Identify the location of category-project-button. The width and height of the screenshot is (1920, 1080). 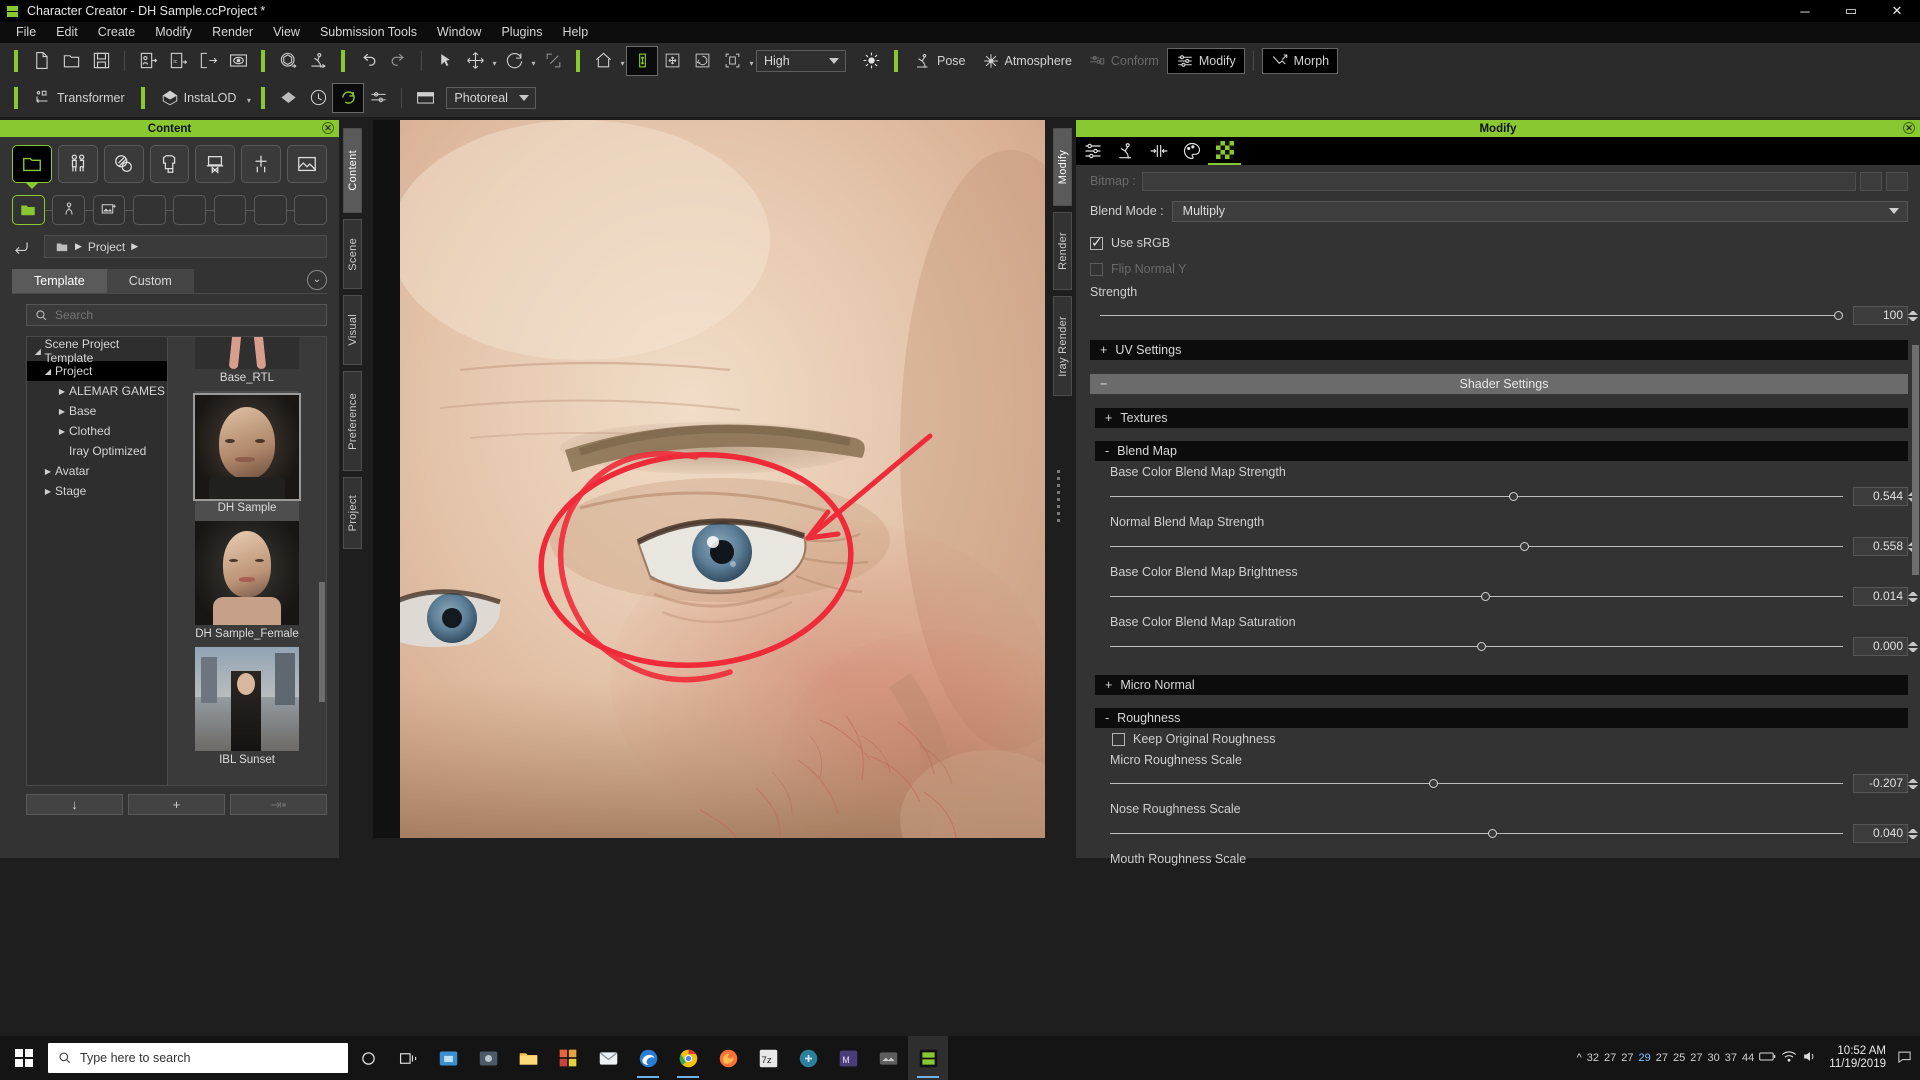
(32, 164).